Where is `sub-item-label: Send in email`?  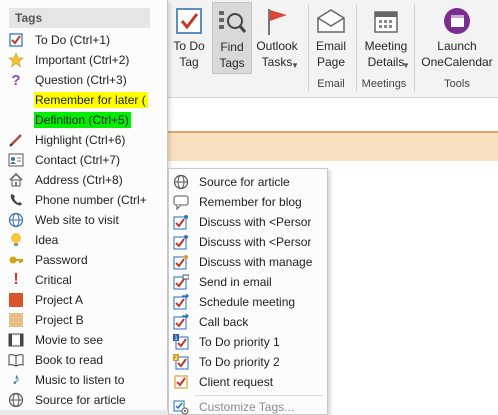 sub-item-label: Send in email is located at coordinates (235, 282).